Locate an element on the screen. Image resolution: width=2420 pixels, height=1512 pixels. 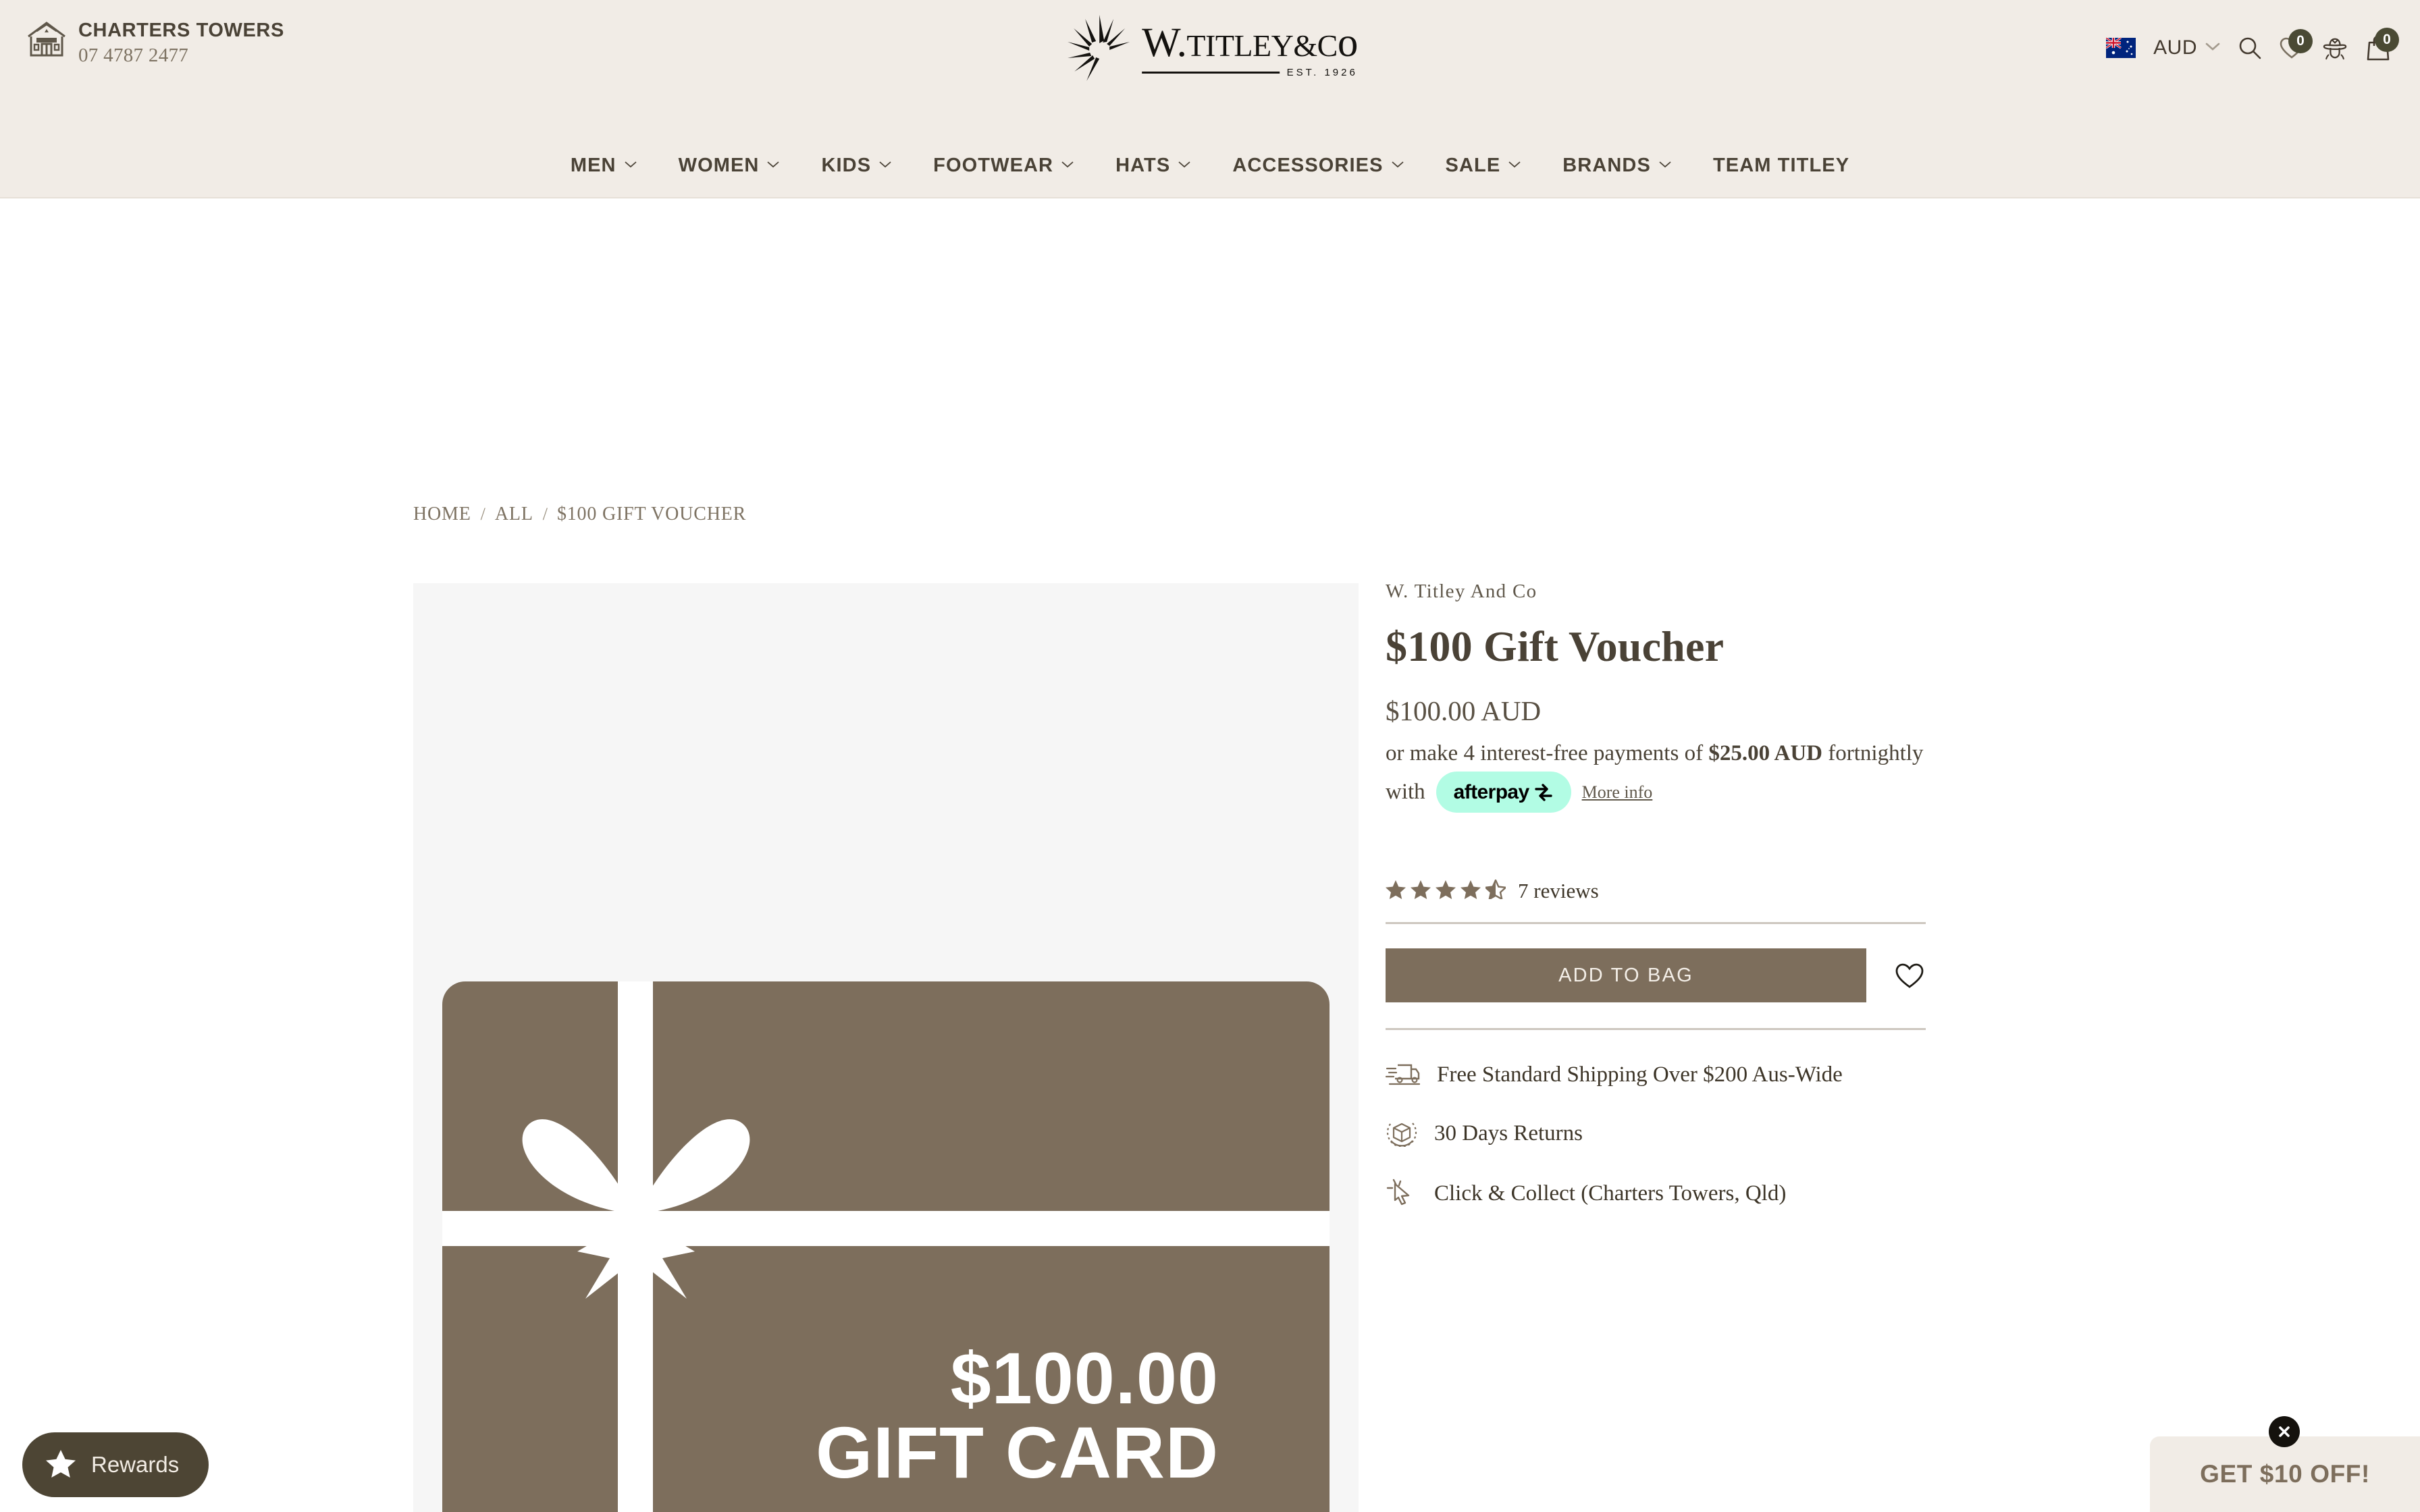
wishlist-count-badge: 0 is located at coordinates (2300, 41).